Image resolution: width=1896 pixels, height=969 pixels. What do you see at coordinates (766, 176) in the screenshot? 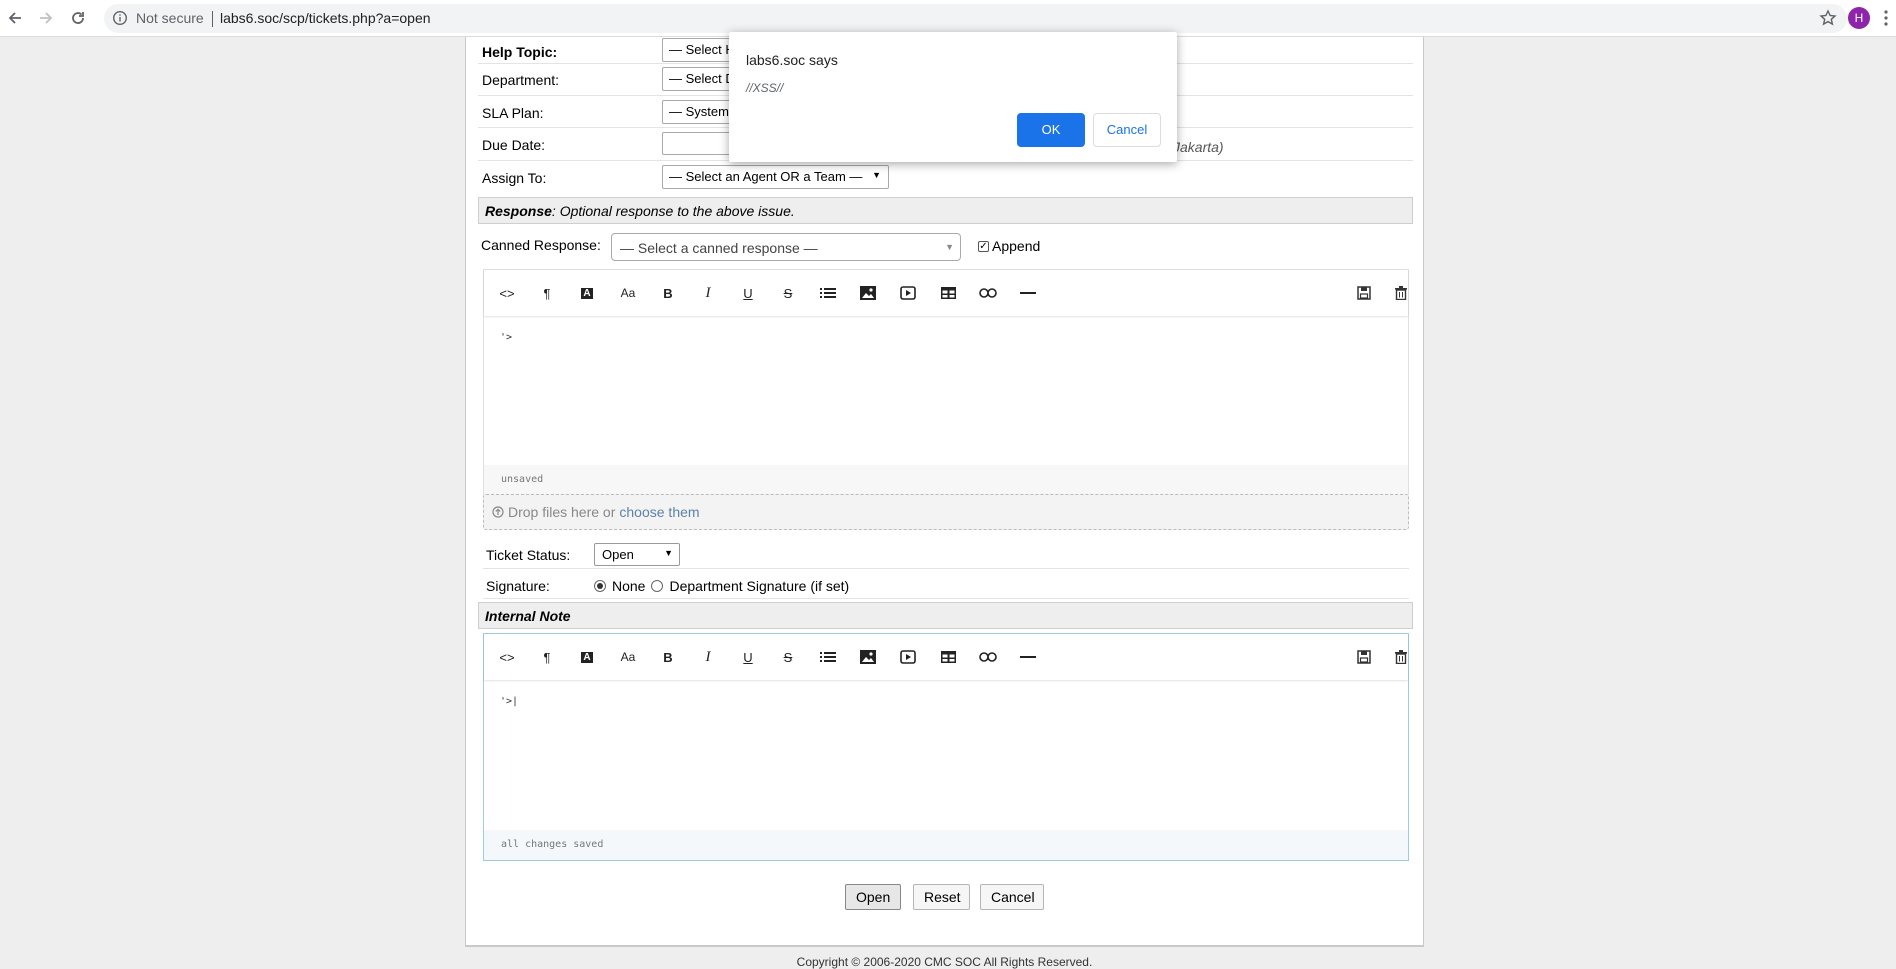
I see `assign-to-value: — Select an Agent OR a Team —` at bounding box center [766, 176].